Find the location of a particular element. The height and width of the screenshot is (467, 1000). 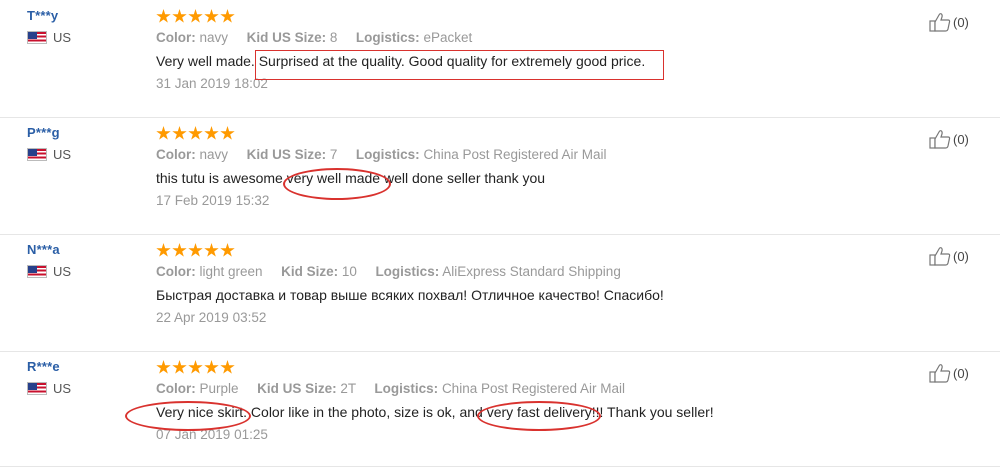

attr-value: 8 is located at coordinates (333, 37).